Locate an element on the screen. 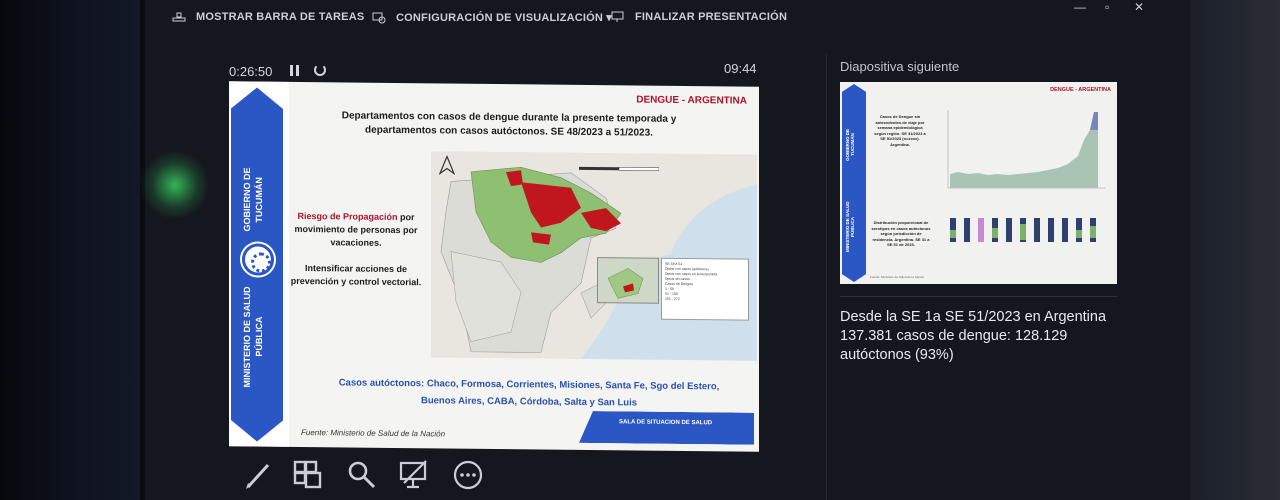 This screenshot has width=1280, height=500. elapsed-timer: 0:26:50 is located at coordinates (251, 71).